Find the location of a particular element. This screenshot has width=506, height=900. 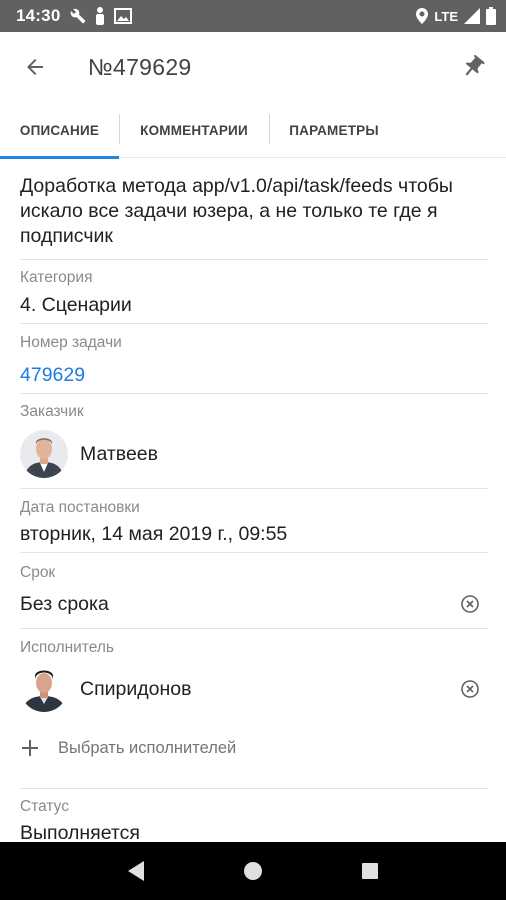

remove-executor-button is located at coordinates (470, 689).